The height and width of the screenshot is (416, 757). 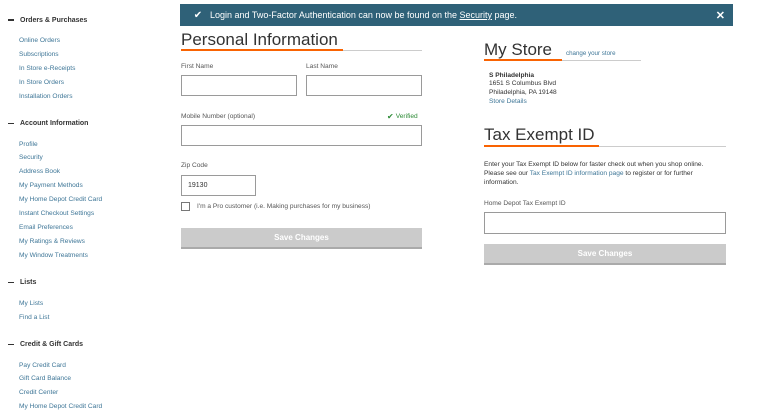 What do you see at coordinates (197, 66) in the screenshot?
I see `first-name-label: First Name` at bounding box center [197, 66].